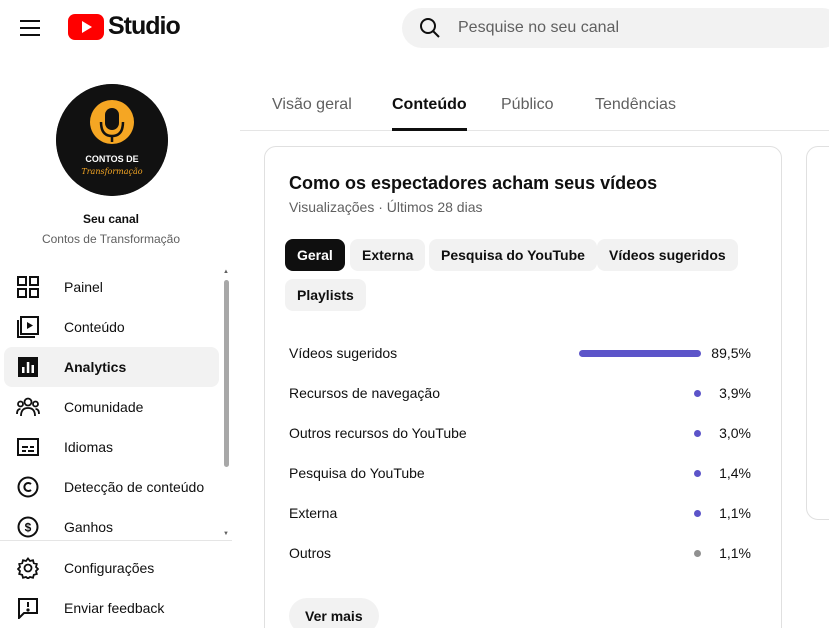  I want to click on sidebar-item-label: Ganhos, so click(89, 527).